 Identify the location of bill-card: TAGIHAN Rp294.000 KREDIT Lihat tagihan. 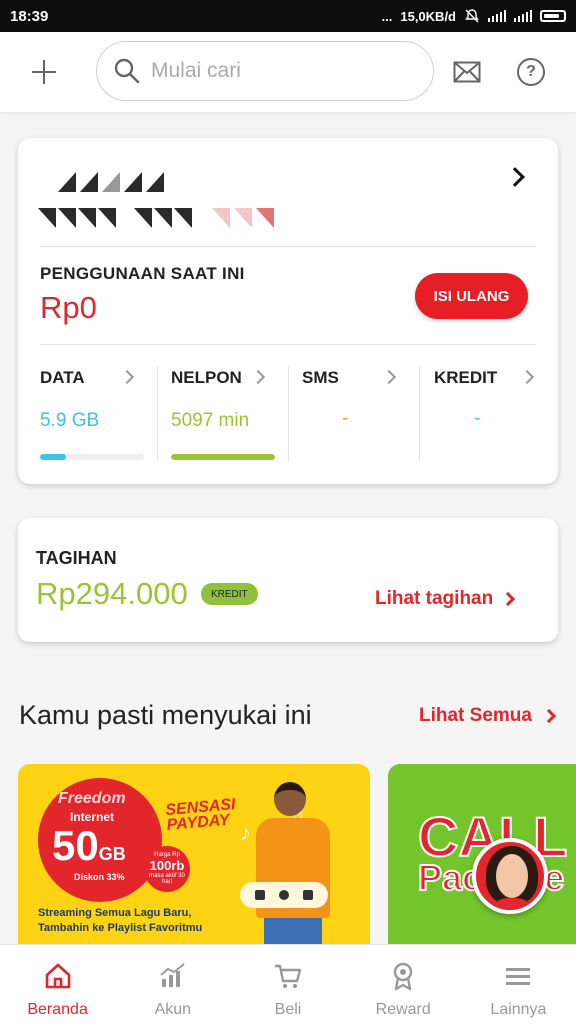
(288, 580).